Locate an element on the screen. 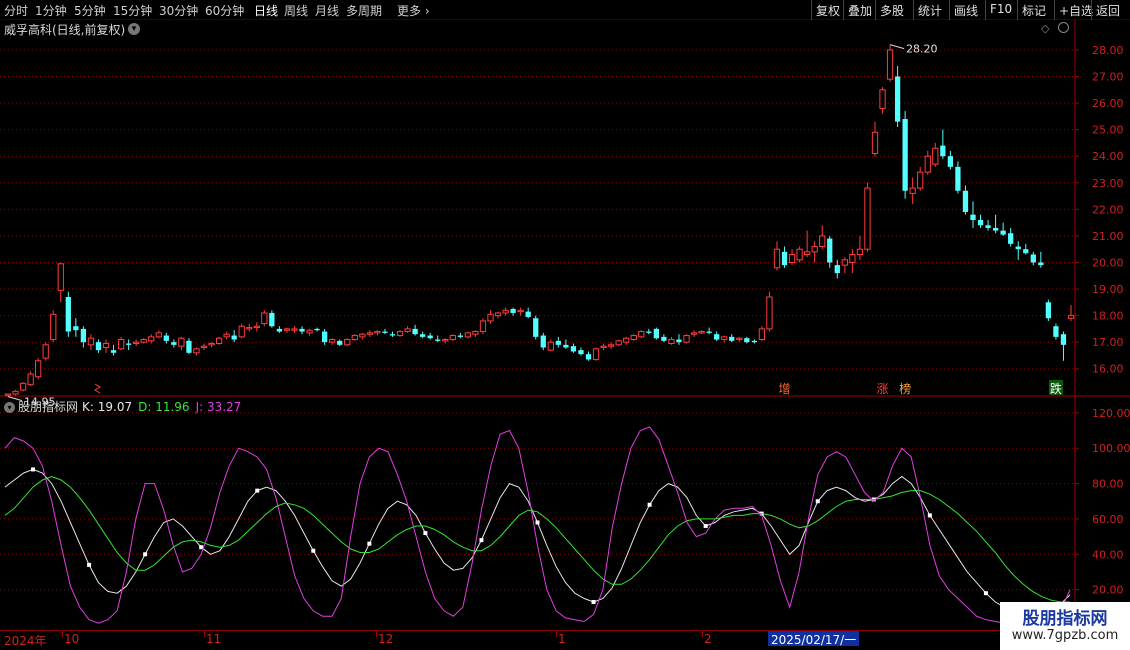  price-tick-label: 24.00 is located at coordinates (1108, 156).